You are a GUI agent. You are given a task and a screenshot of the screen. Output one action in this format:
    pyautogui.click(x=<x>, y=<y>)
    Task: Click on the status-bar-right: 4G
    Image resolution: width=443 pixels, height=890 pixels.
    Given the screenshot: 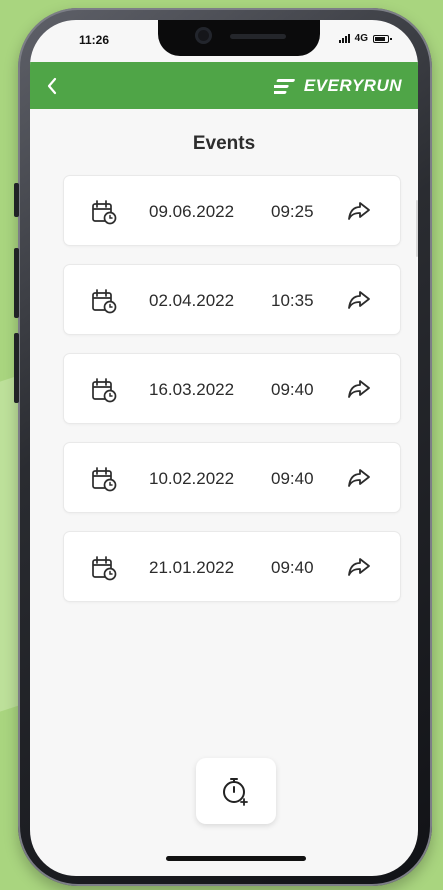 What is the action you would take?
    pyautogui.click(x=365, y=38)
    